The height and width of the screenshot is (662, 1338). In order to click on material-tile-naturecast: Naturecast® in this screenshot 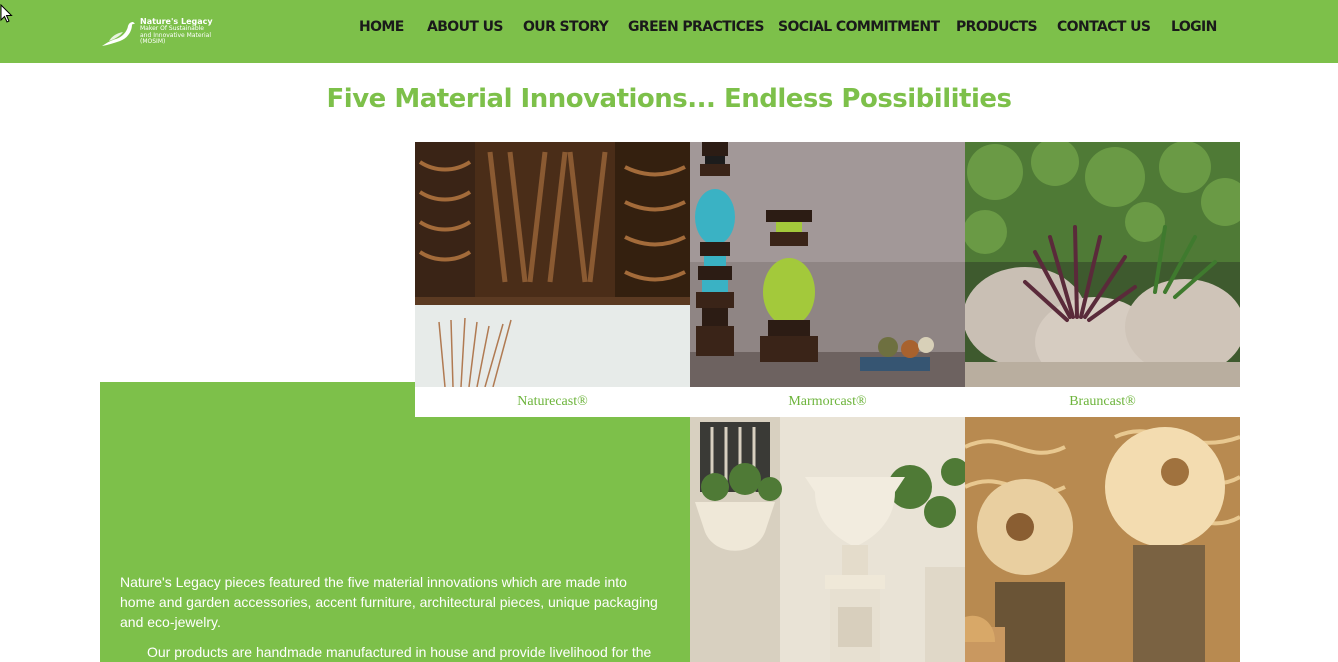, I will do `click(552, 279)`.